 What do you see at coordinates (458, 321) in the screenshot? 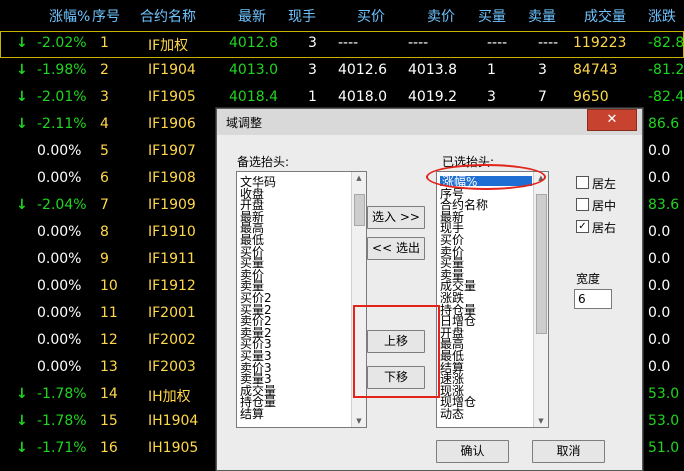
I see `selected-field-item: 日增仓` at bounding box center [458, 321].